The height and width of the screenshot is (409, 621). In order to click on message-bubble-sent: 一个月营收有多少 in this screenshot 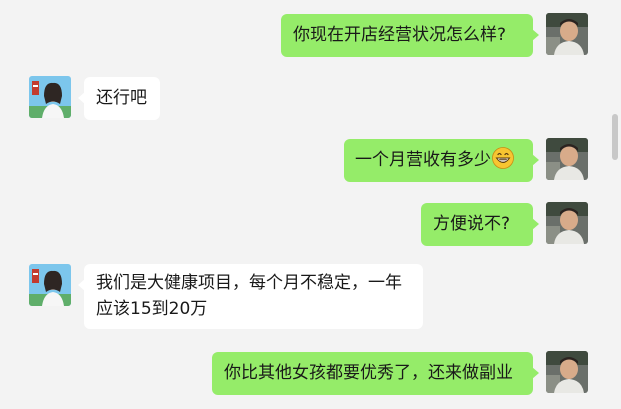, I will do `click(441, 160)`.